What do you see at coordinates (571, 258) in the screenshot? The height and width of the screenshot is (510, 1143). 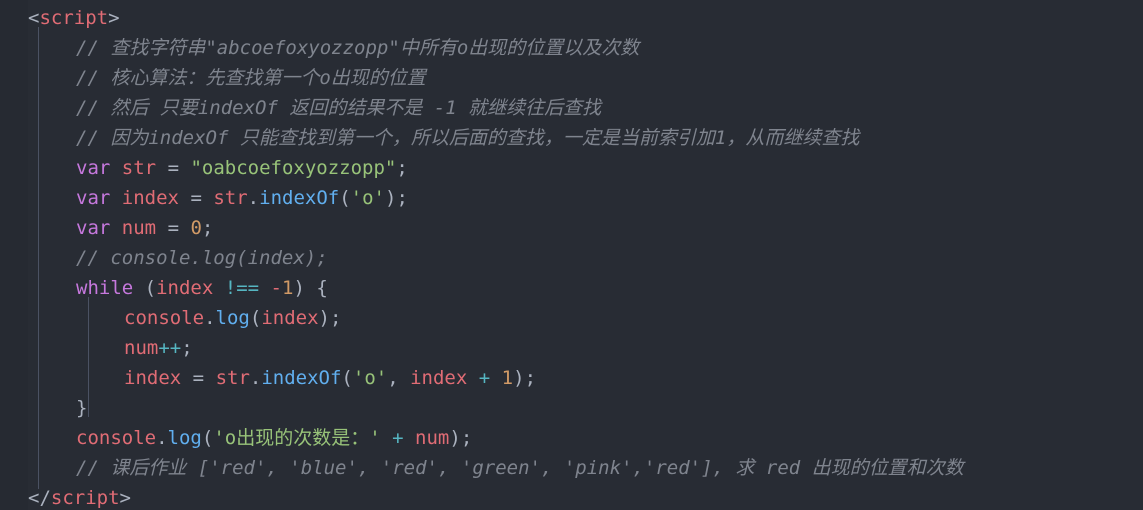 I see `code-line: // console.log(index);` at bounding box center [571, 258].